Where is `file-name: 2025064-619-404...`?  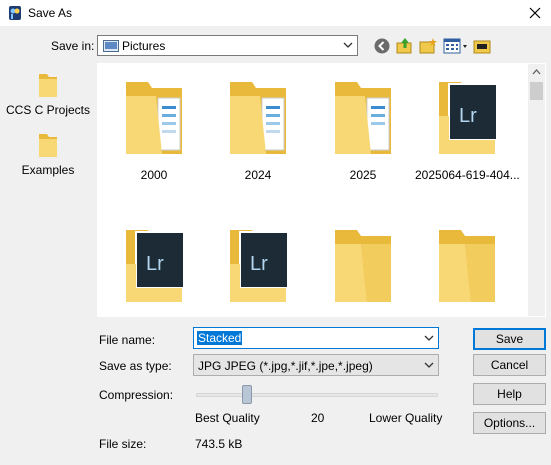
file-name: 2025064-619-404... is located at coordinates (467, 175).